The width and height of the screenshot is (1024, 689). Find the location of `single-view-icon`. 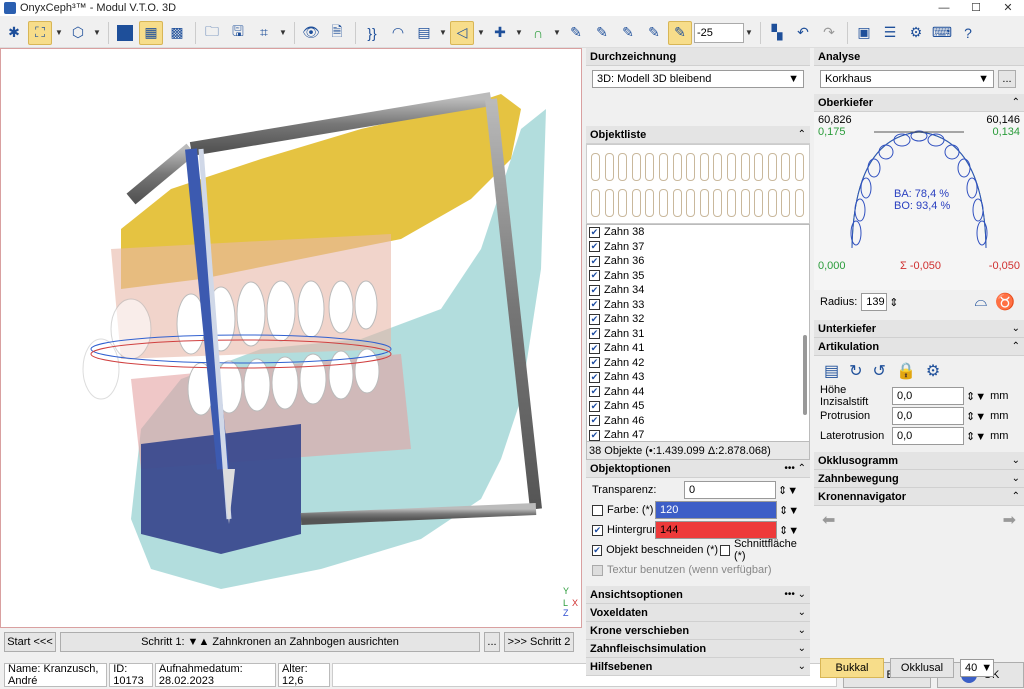

single-view-icon is located at coordinates (125, 33).